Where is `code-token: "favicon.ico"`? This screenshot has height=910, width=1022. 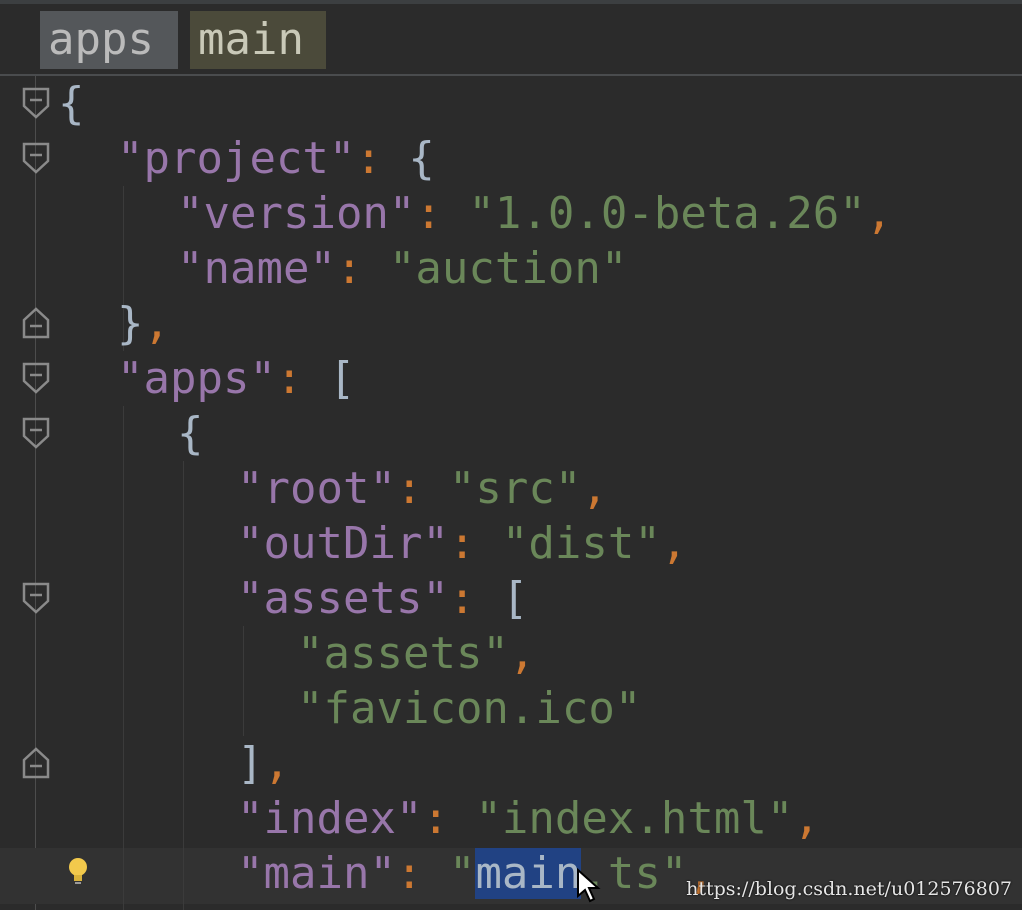
code-token: "favicon.ico" is located at coordinates (469, 708).